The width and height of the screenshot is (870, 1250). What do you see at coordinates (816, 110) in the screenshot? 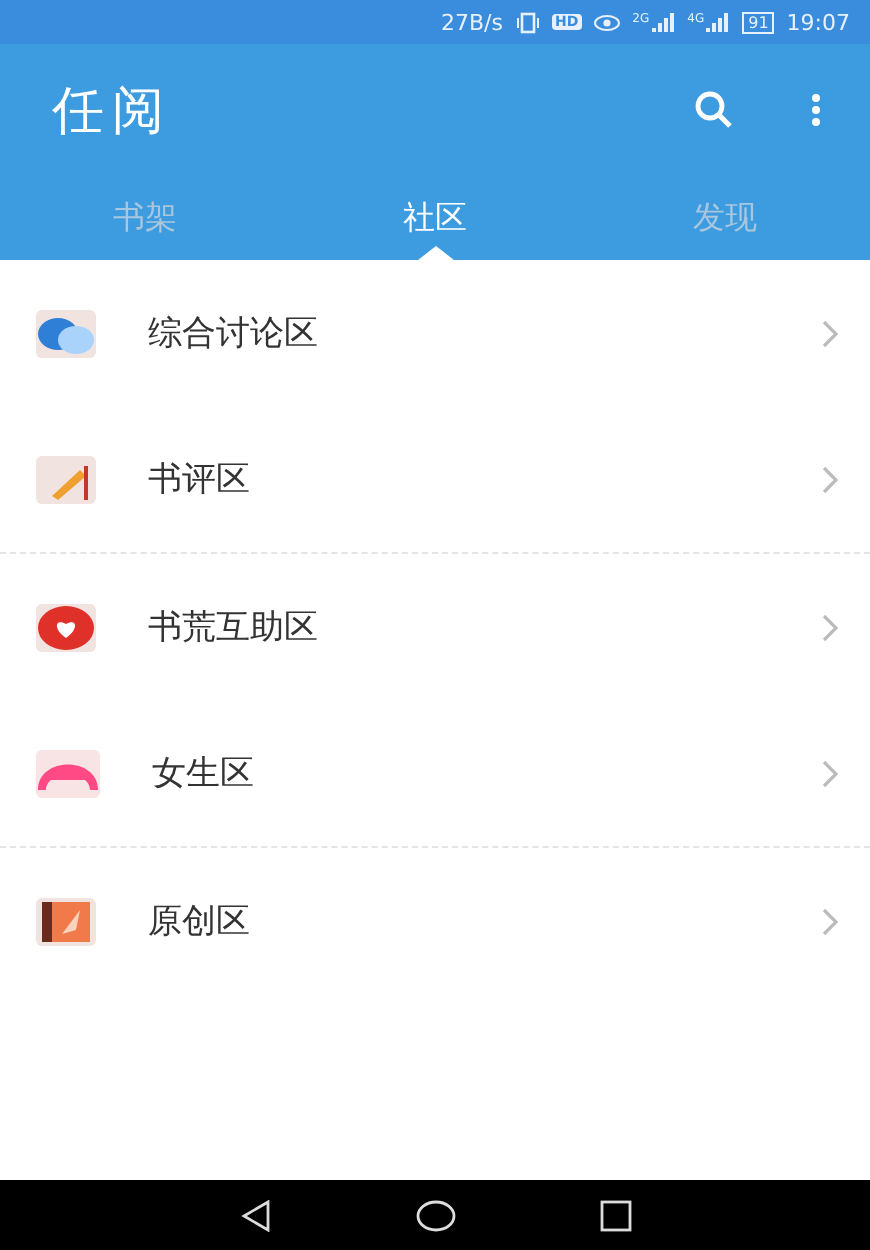
I see `more-icon` at bounding box center [816, 110].